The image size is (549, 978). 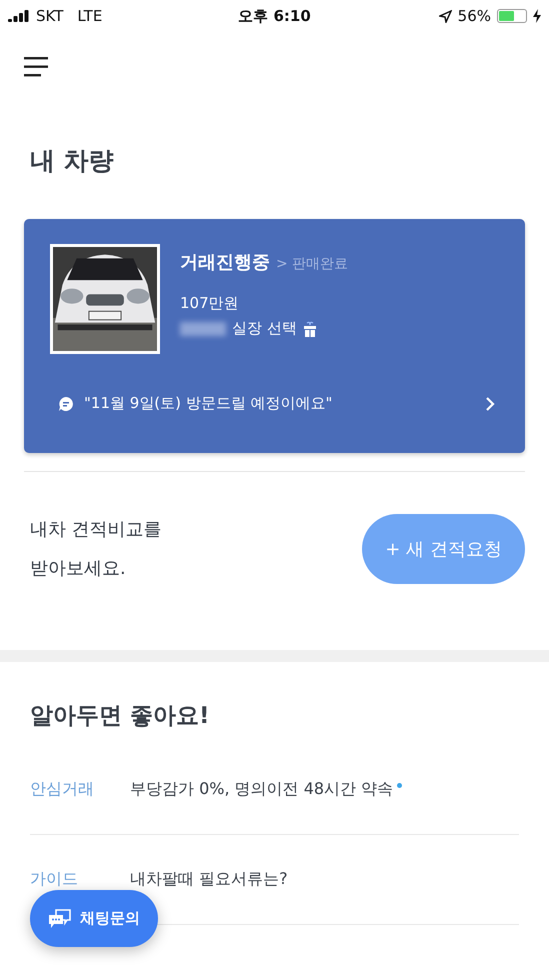 What do you see at coordinates (66, 404) in the screenshot?
I see `speech-bubble-icon` at bounding box center [66, 404].